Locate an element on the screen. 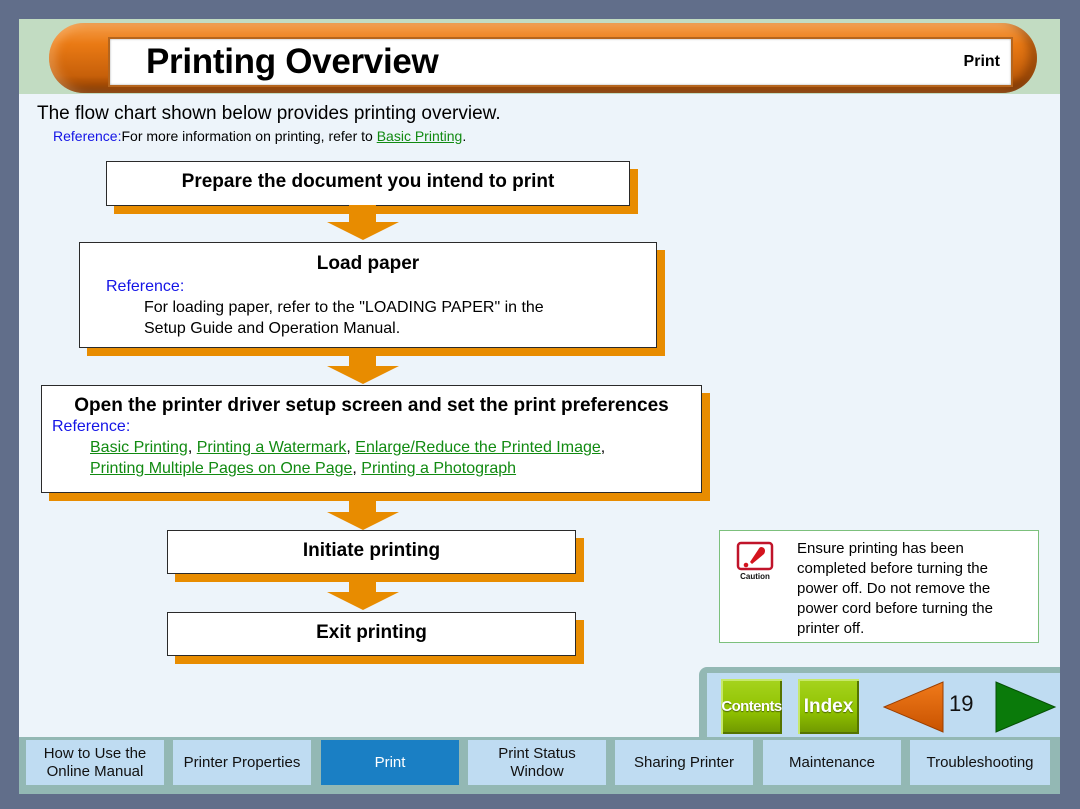 The width and height of the screenshot is (1080, 809). tab-label: Printer Properties is located at coordinates (242, 762).